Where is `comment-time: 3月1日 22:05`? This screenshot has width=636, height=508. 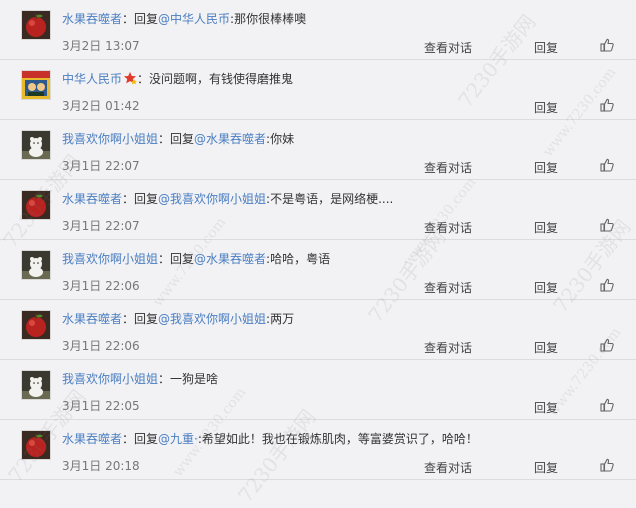
comment-time: 3月1日 22:05 is located at coordinates (101, 405).